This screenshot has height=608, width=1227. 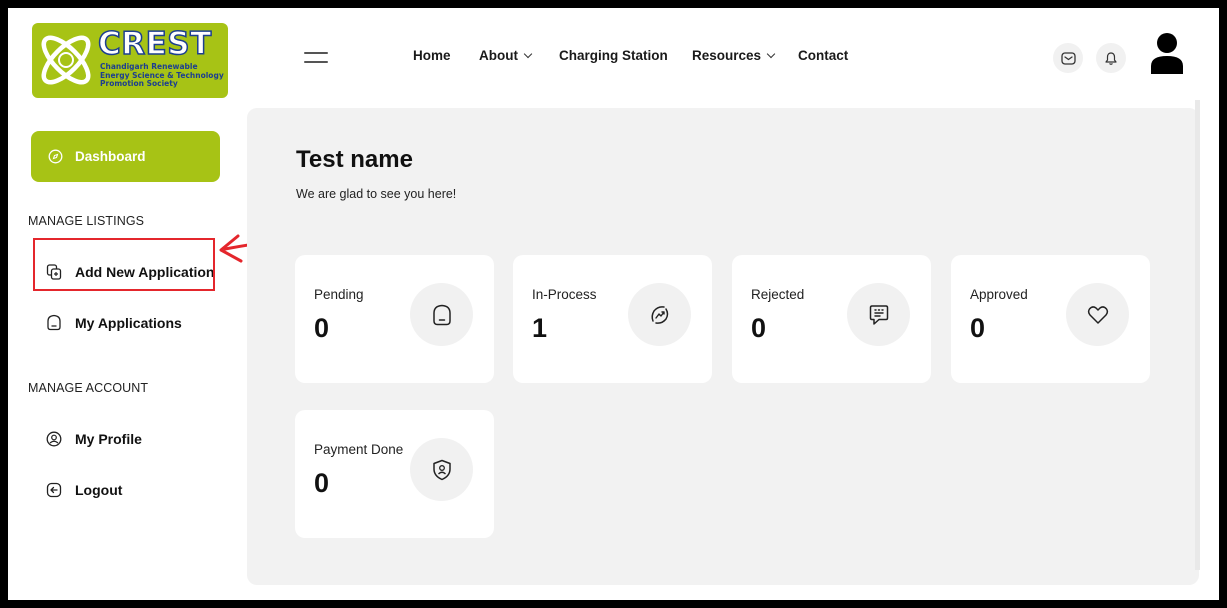 I want to click on nav-about-label: About, so click(x=498, y=55).